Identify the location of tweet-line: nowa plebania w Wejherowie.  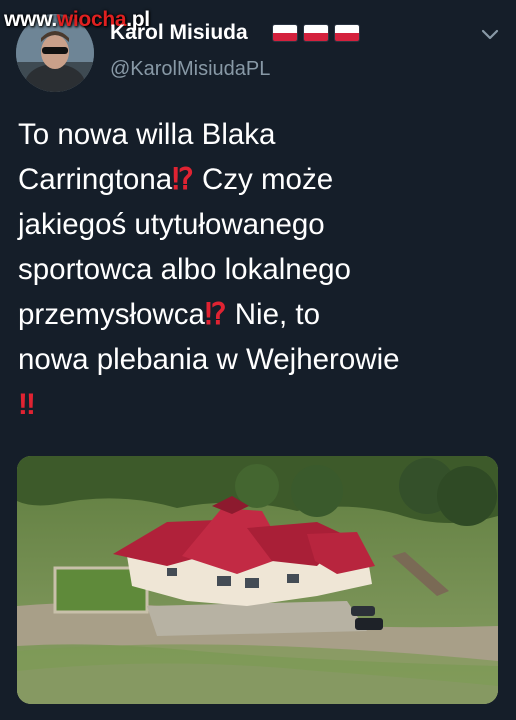
(209, 359).